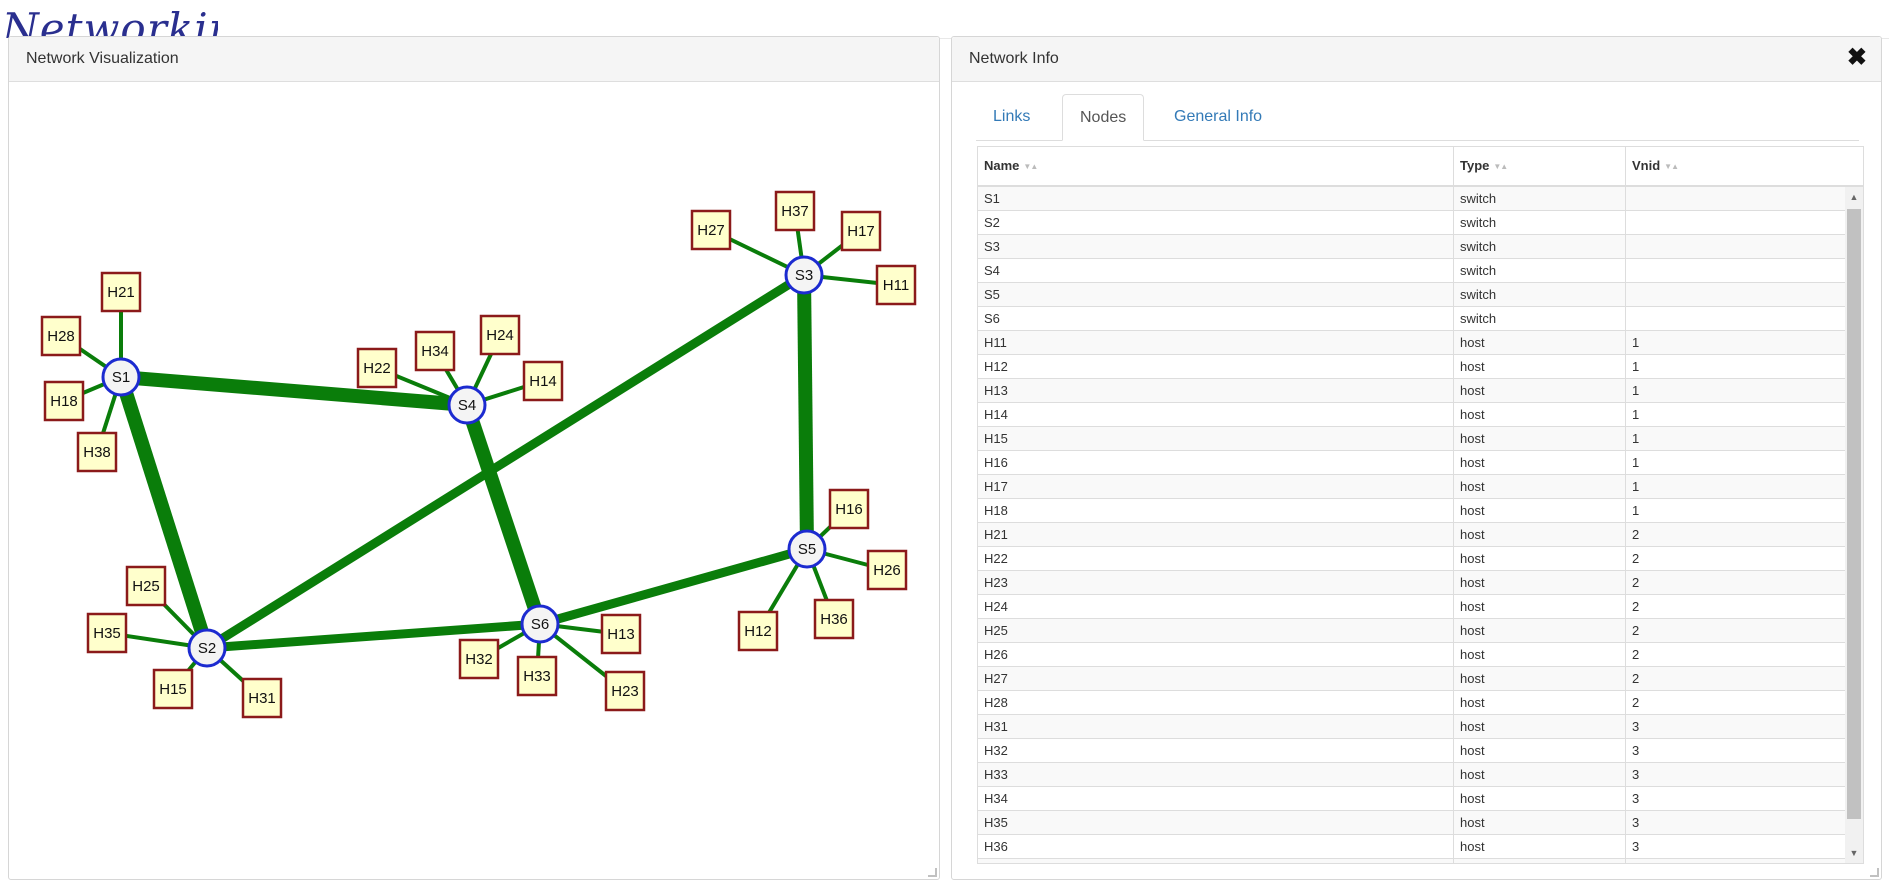 The width and height of the screenshot is (1889, 888). What do you see at coordinates (887, 570) in the screenshot?
I see `host-node: H26` at bounding box center [887, 570].